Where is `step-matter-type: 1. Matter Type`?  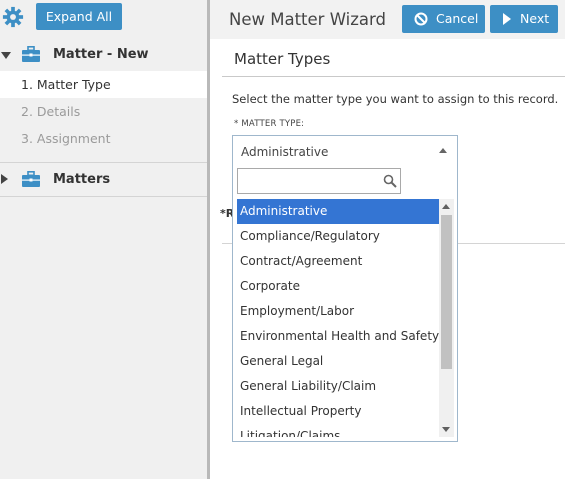 step-matter-type: 1. Matter Type is located at coordinates (103, 84).